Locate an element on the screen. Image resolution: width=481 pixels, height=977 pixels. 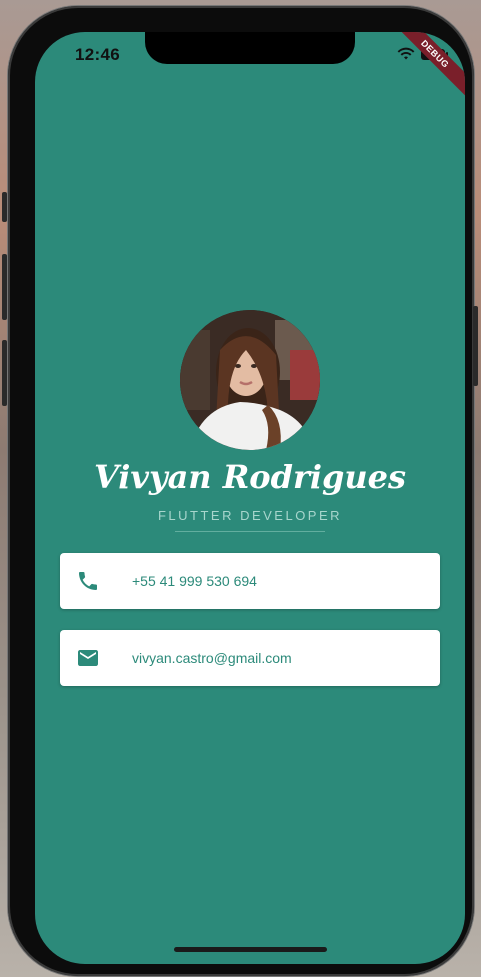
phone-icon is located at coordinates (88, 581).